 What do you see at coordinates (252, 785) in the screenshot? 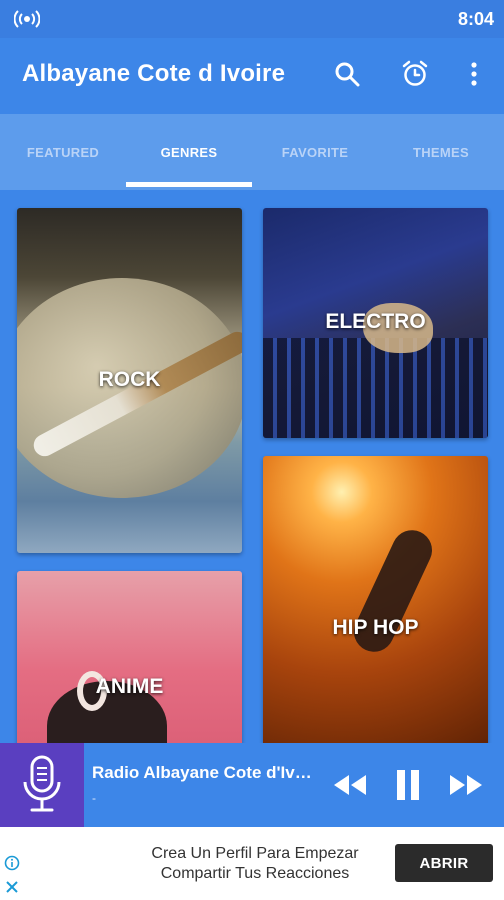
I see `mini-player: Radio Albayane Cote d'Ivoire -` at bounding box center [252, 785].